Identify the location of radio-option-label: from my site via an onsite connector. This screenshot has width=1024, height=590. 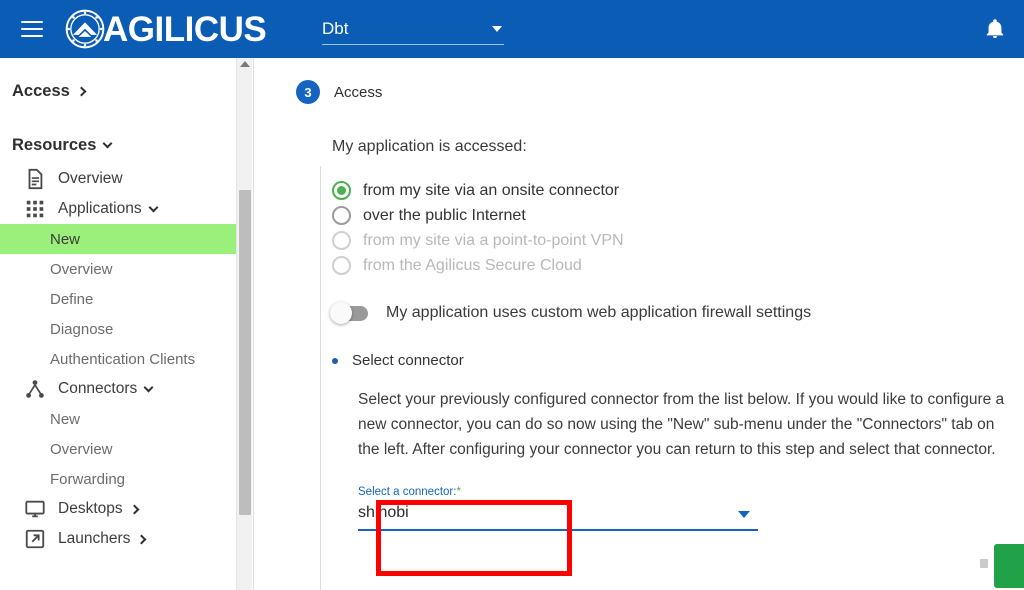
(491, 190).